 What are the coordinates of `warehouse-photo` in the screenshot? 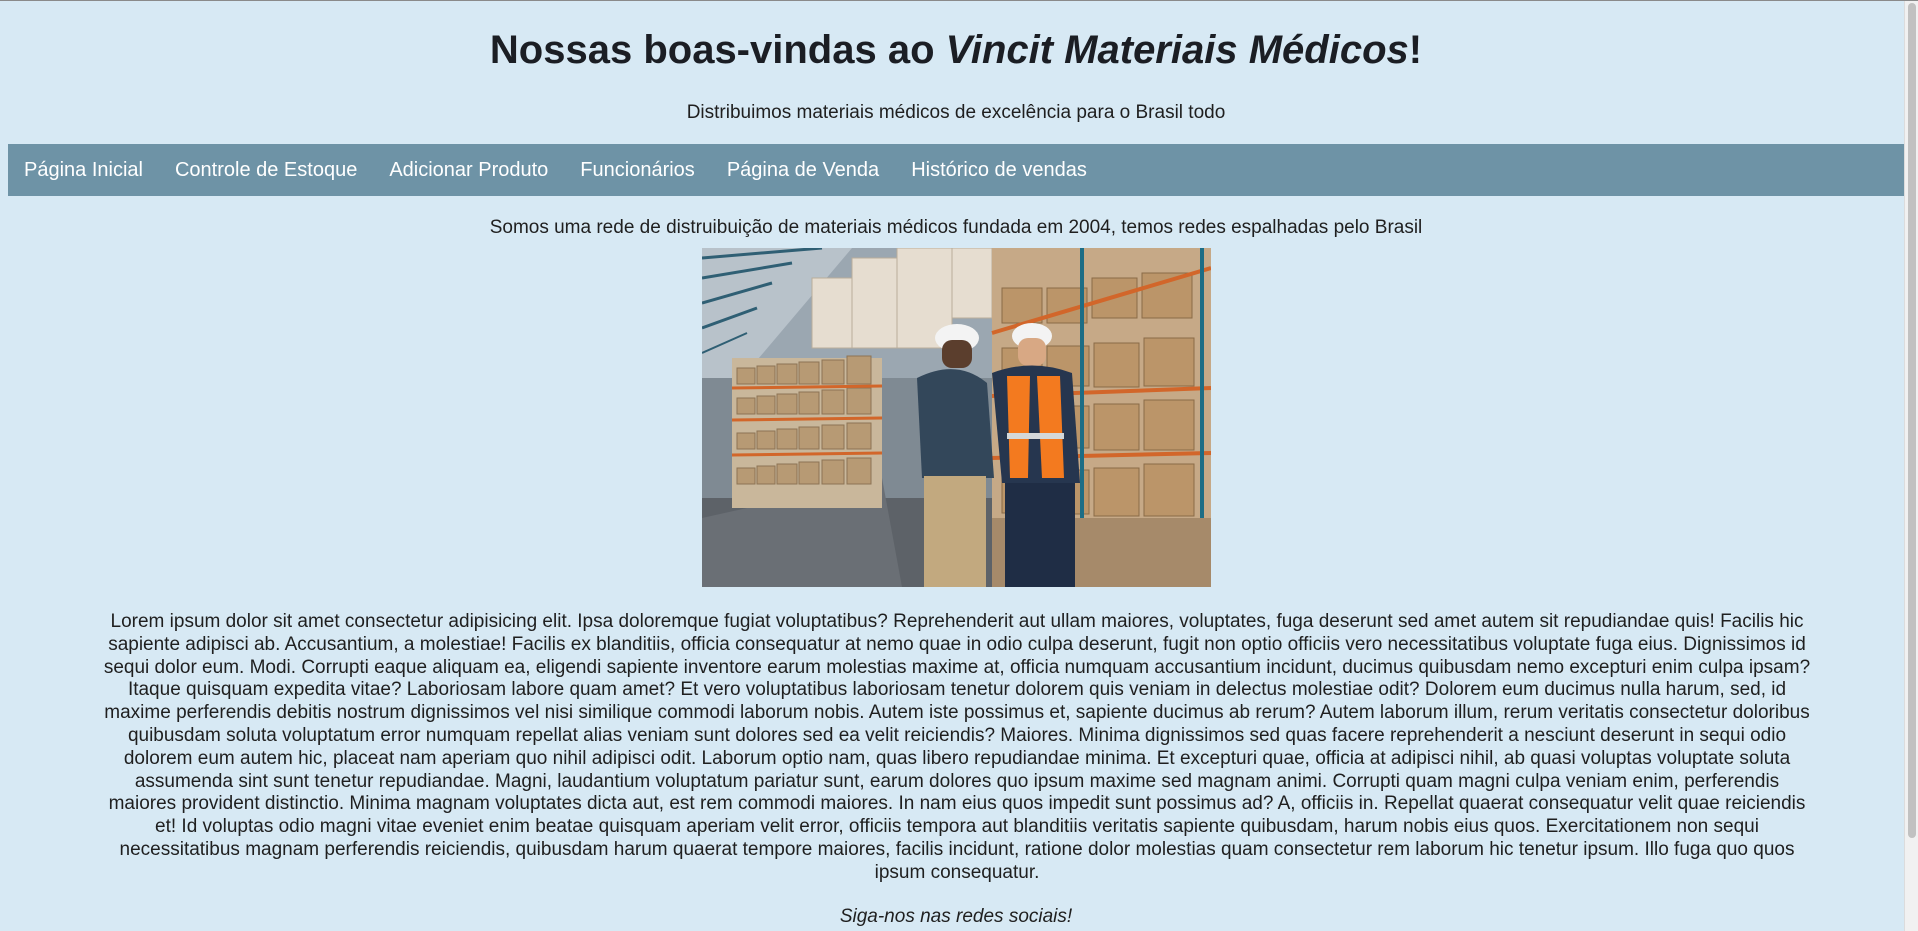 It's located at (956, 417).